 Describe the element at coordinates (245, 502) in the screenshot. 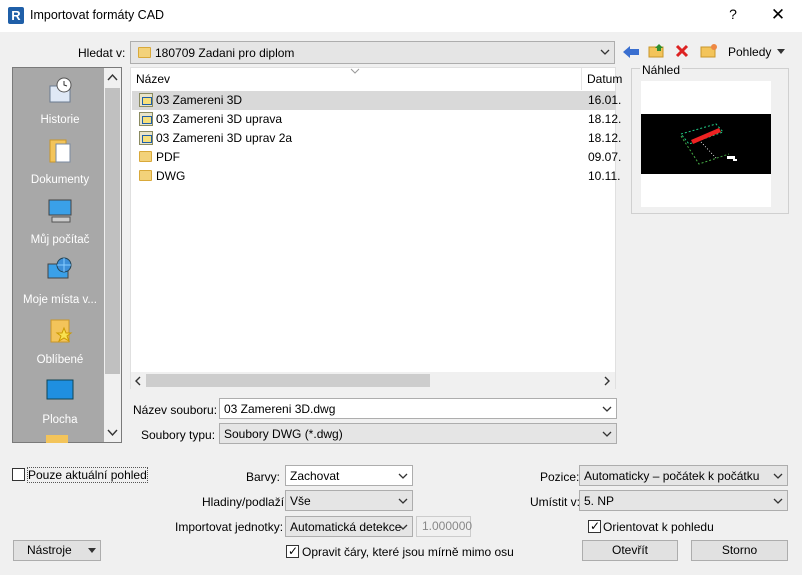

I see `layers-label: Hladiny/podlaží:` at that location.